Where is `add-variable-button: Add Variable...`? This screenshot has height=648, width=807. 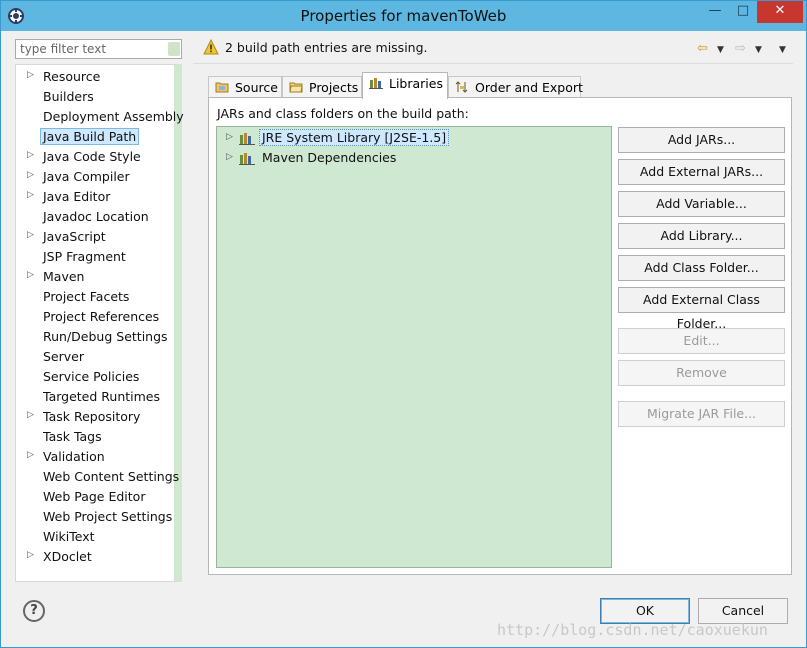 add-variable-button: Add Variable... is located at coordinates (701, 204).